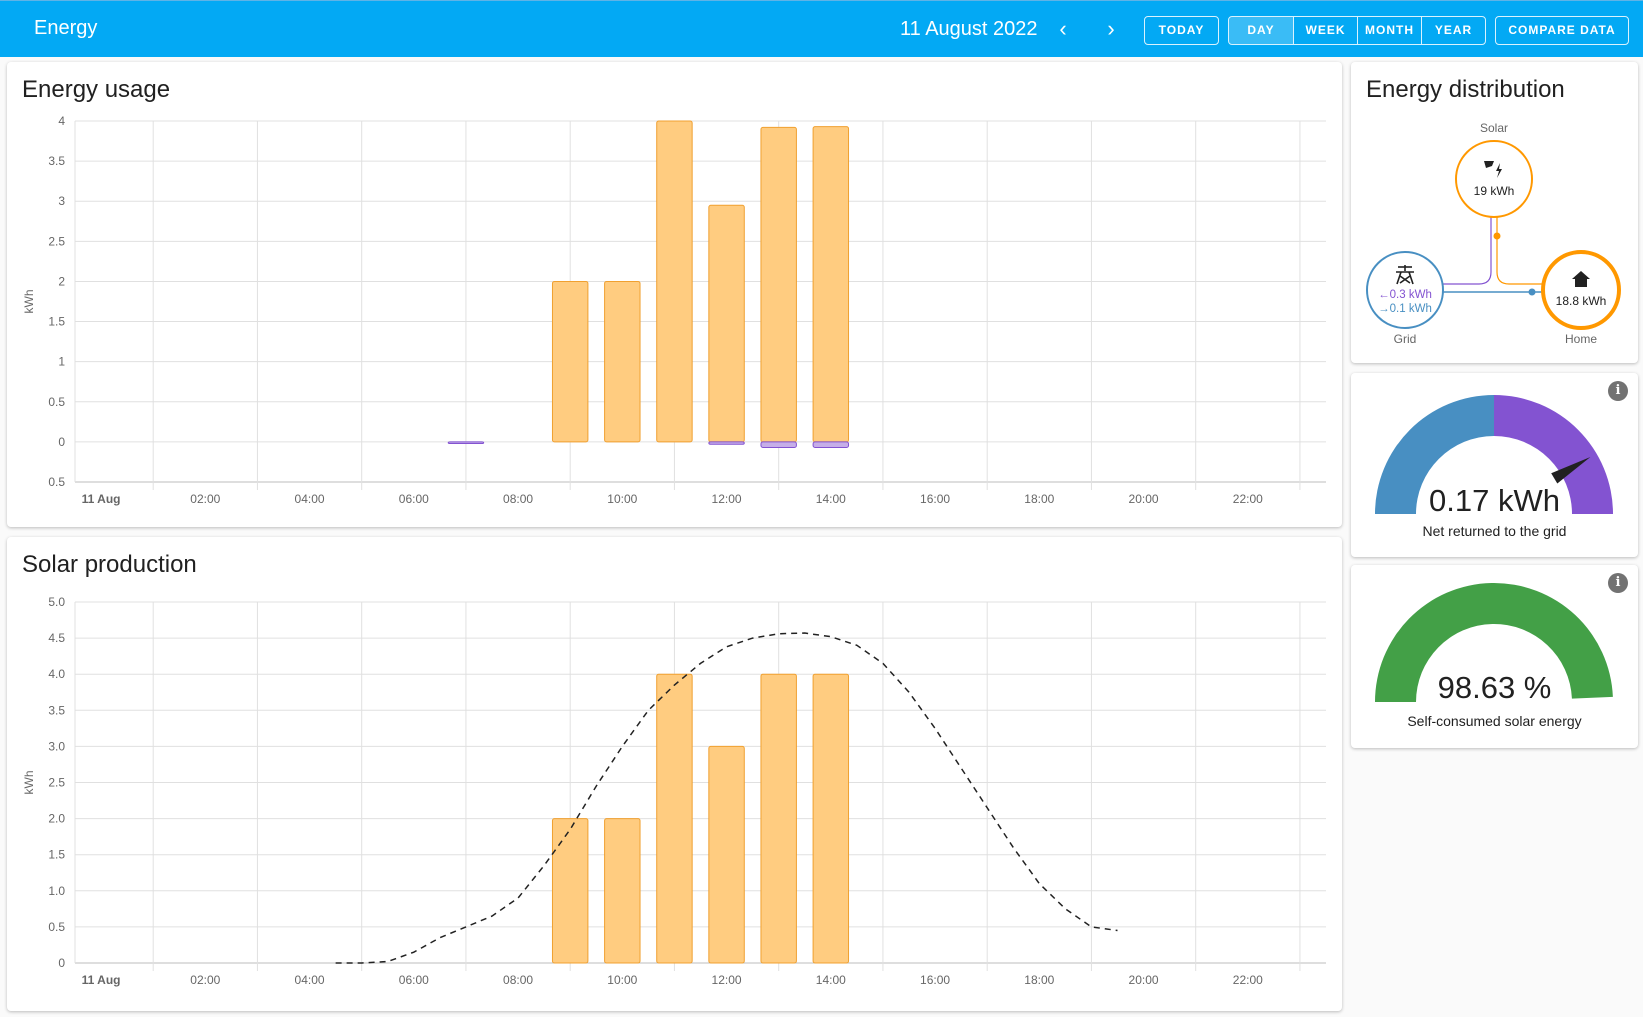 The image size is (1643, 1017). Describe the element at coordinates (66, 28) in the screenshot. I see `page-title: Energy` at that location.